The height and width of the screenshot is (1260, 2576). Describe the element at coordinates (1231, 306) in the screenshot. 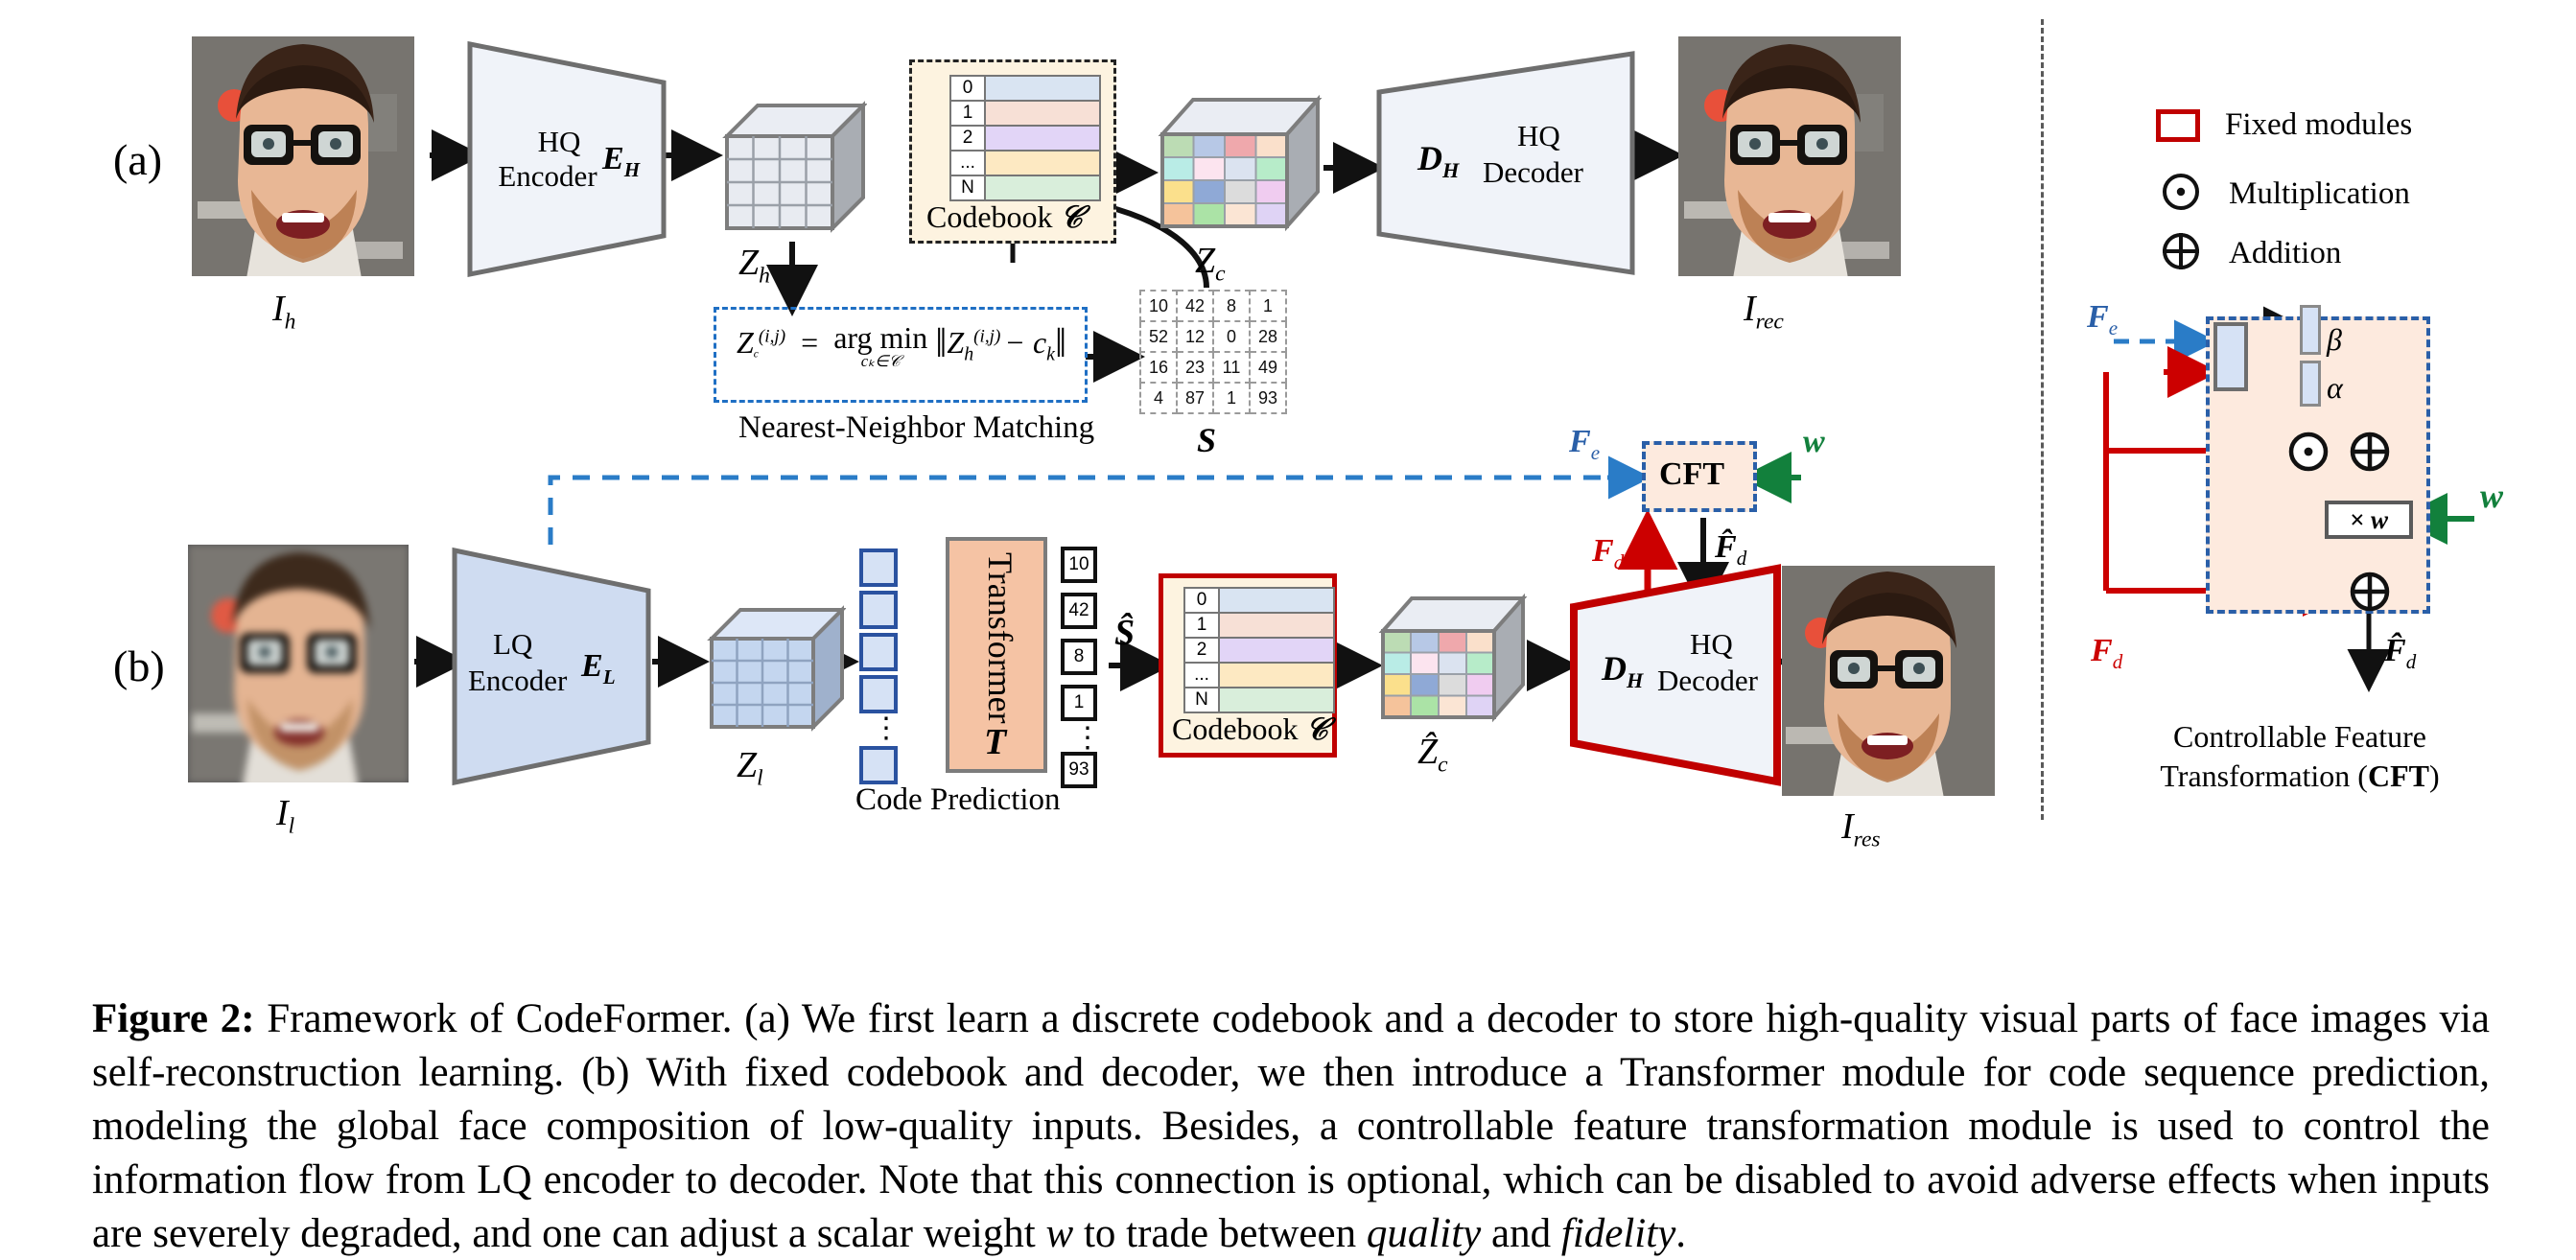

I see `s-cell: 8` at that location.